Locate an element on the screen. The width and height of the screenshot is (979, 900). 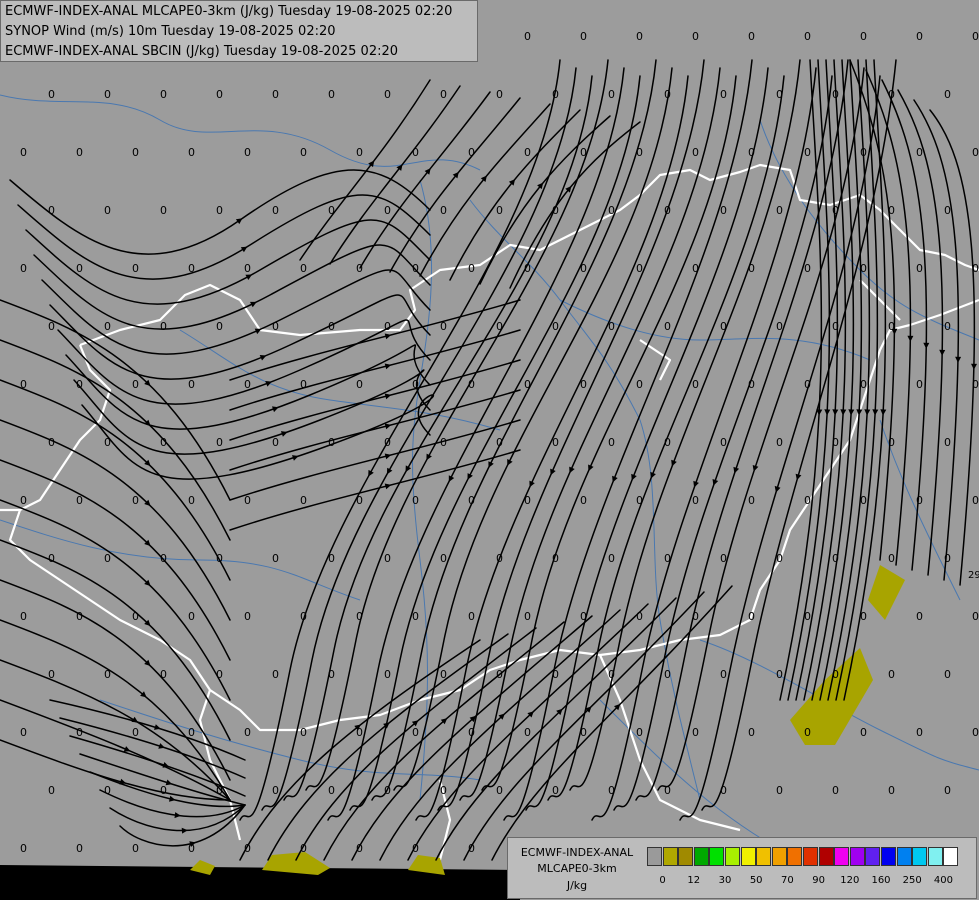
legend-tick-label: 50 is located at coordinates (756, 880).